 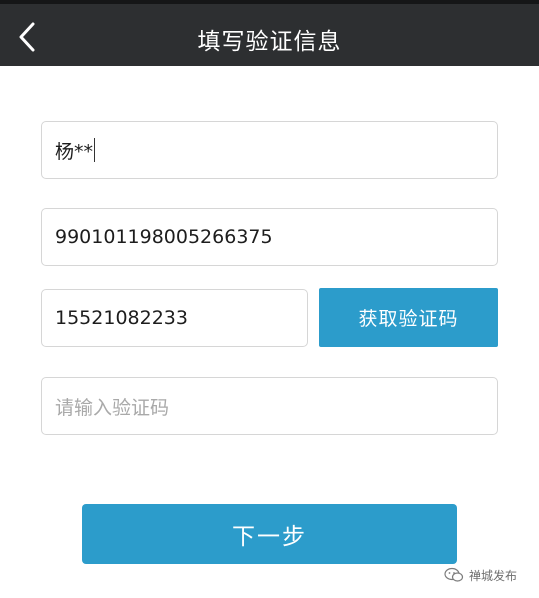 I want to click on phone-field: 15521082233, so click(x=174, y=318).